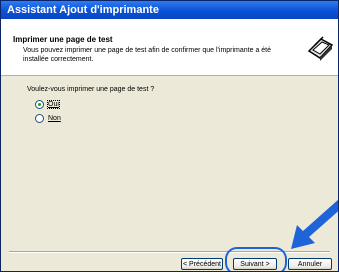 This screenshot has height=272, width=339. Describe the element at coordinates (169, 10) in the screenshot. I see `title-bar: Assistant Ajout d'imprimante` at that location.